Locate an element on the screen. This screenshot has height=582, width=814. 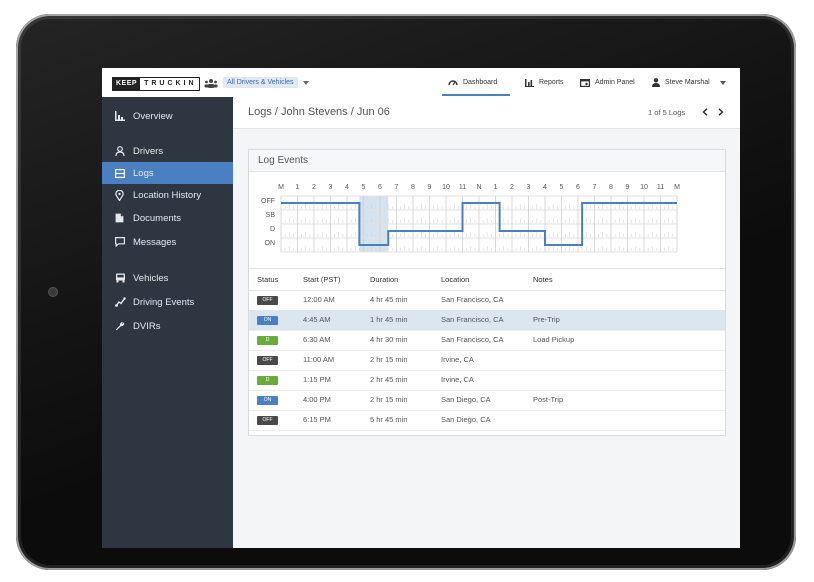
status-badge: D is located at coordinates (267, 340).